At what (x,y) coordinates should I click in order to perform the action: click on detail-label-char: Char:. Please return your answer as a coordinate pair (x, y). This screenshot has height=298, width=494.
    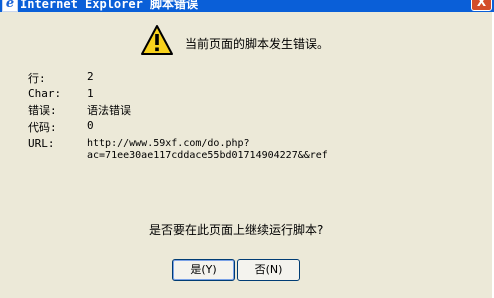
    Looking at the image, I should click on (45, 93).